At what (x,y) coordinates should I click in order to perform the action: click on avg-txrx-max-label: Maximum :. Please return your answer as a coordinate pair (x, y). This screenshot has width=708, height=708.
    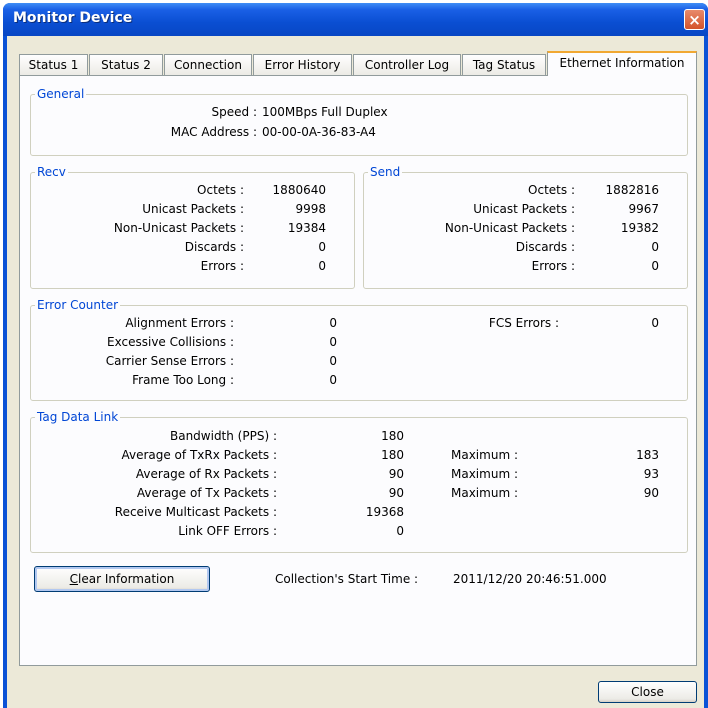
    Looking at the image, I should click on (484, 455).